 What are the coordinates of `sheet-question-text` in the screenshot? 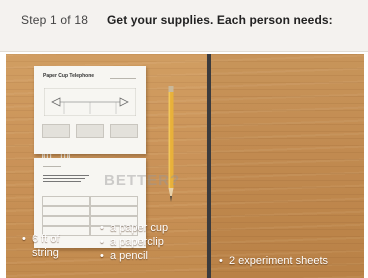 It's located at (68, 181).